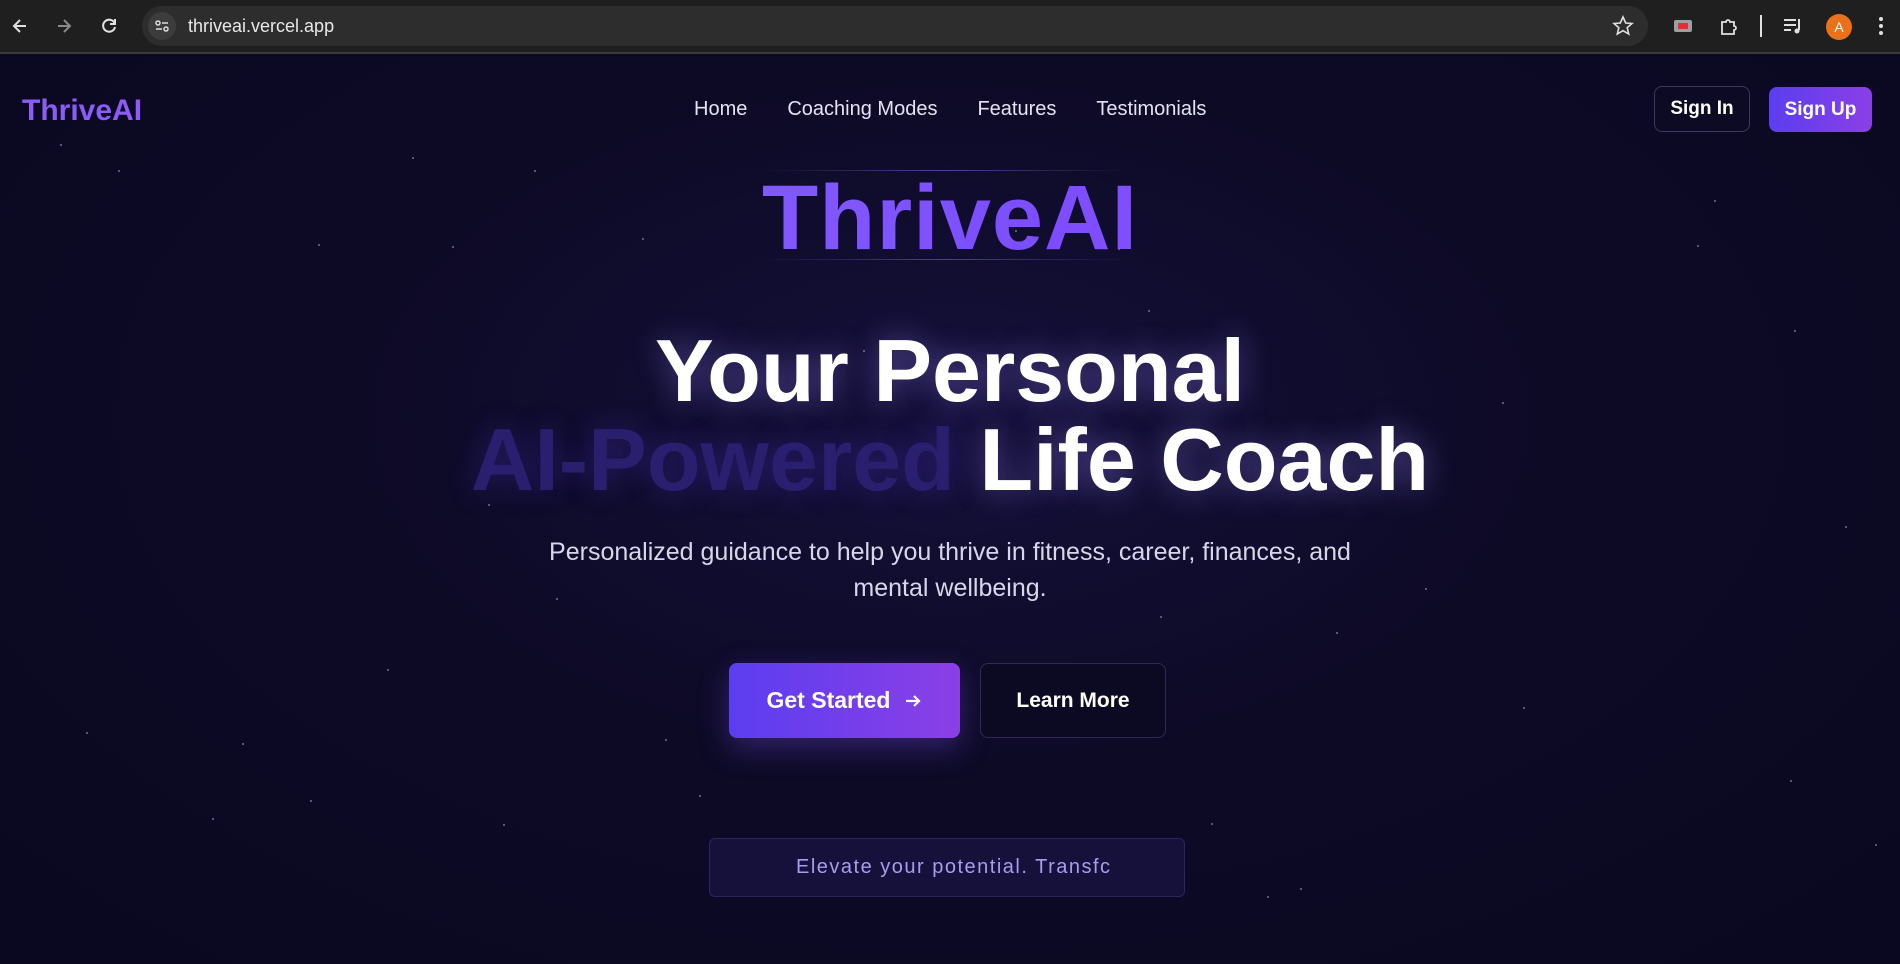 This screenshot has width=1900, height=964. Describe the element at coordinates (945, 259) in the screenshot. I see `logo-divider-bottom` at that location.